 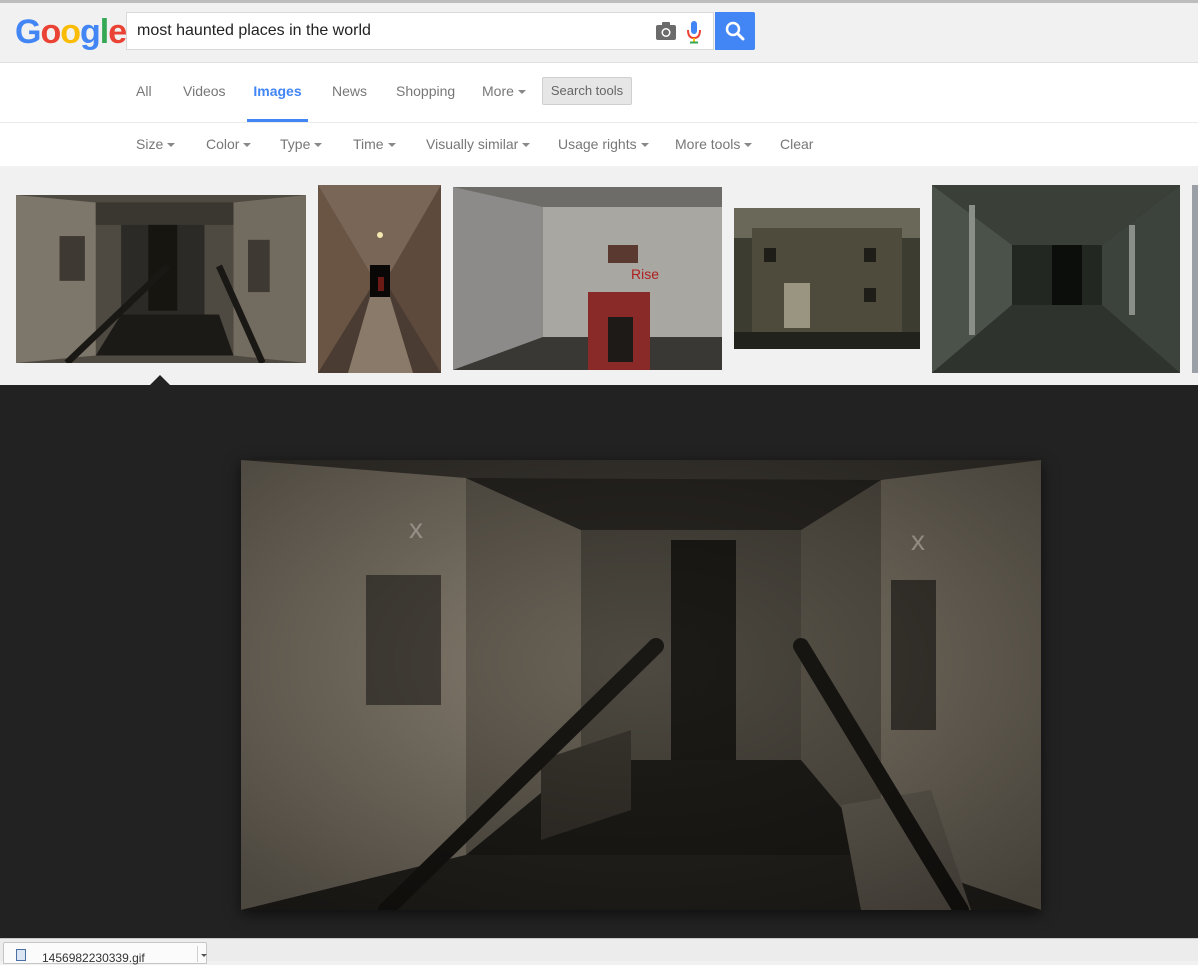 I want to click on tool-color: Color, so click(x=229, y=144).